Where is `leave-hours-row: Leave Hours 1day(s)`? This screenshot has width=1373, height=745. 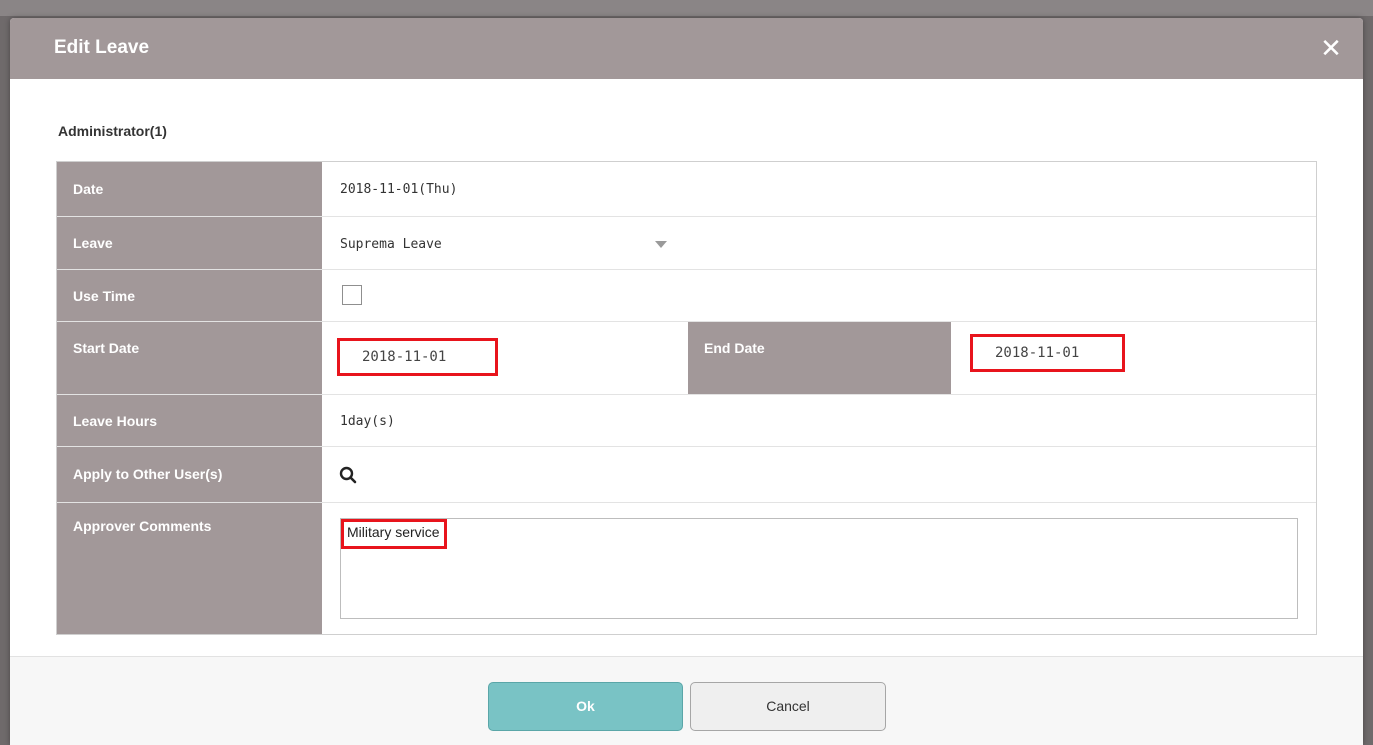 leave-hours-row: Leave Hours 1day(s) is located at coordinates (686, 421).